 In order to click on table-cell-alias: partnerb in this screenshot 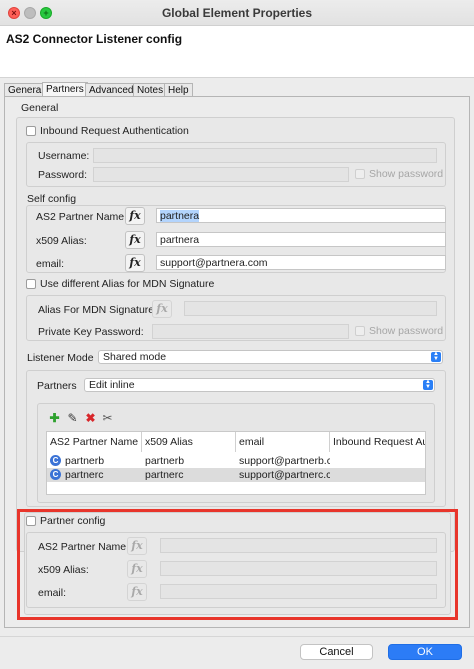, I will do `click(165, 461)`.